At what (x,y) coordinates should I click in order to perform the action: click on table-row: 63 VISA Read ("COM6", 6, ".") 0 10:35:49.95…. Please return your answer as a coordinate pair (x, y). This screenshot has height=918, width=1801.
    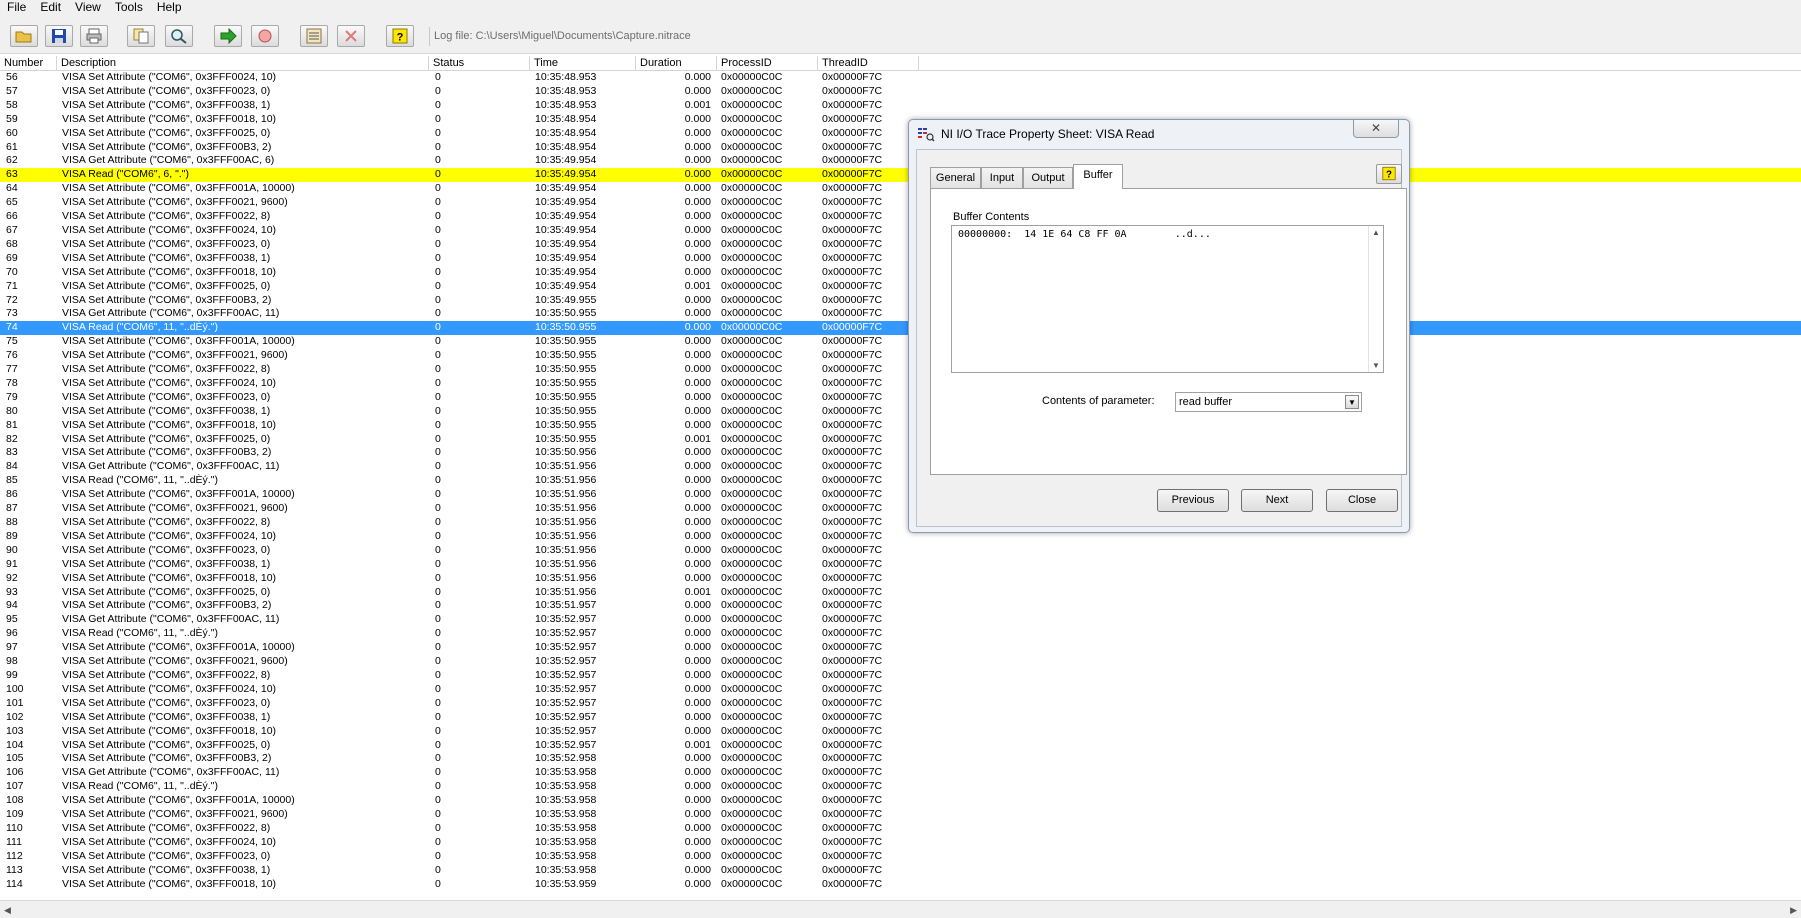
    Looking at the image, I should click on (900, 175).